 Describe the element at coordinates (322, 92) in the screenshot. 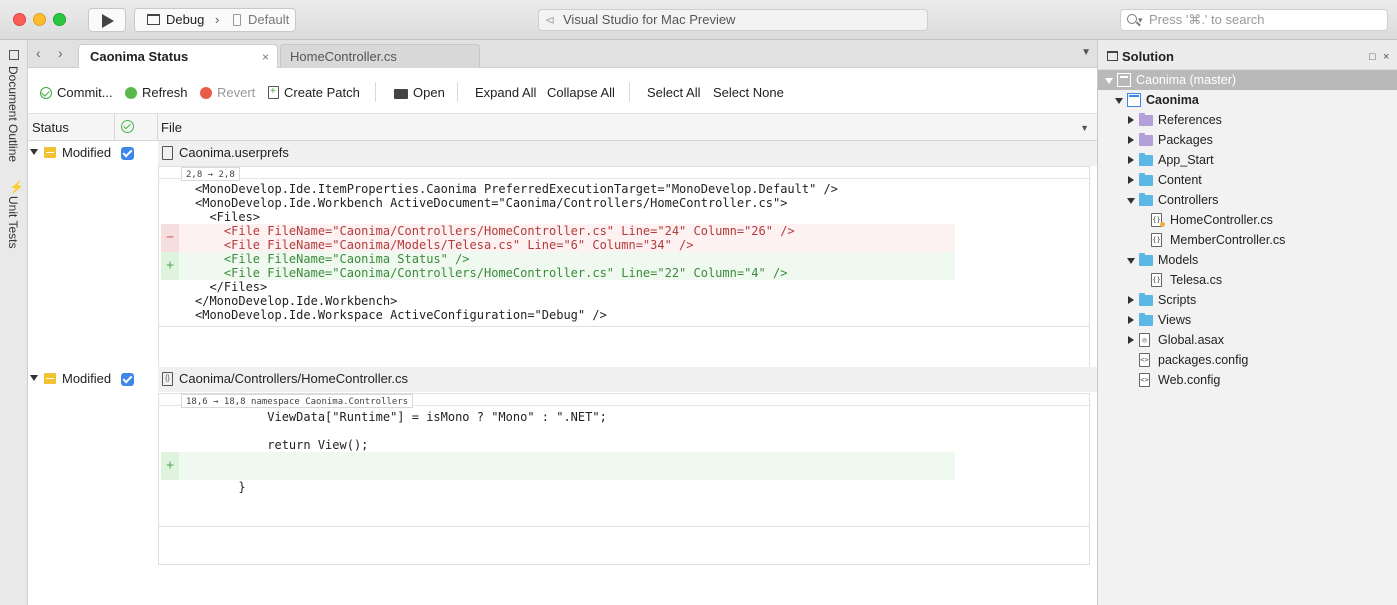

I see `create-patch-label: Create Patch` at that location.